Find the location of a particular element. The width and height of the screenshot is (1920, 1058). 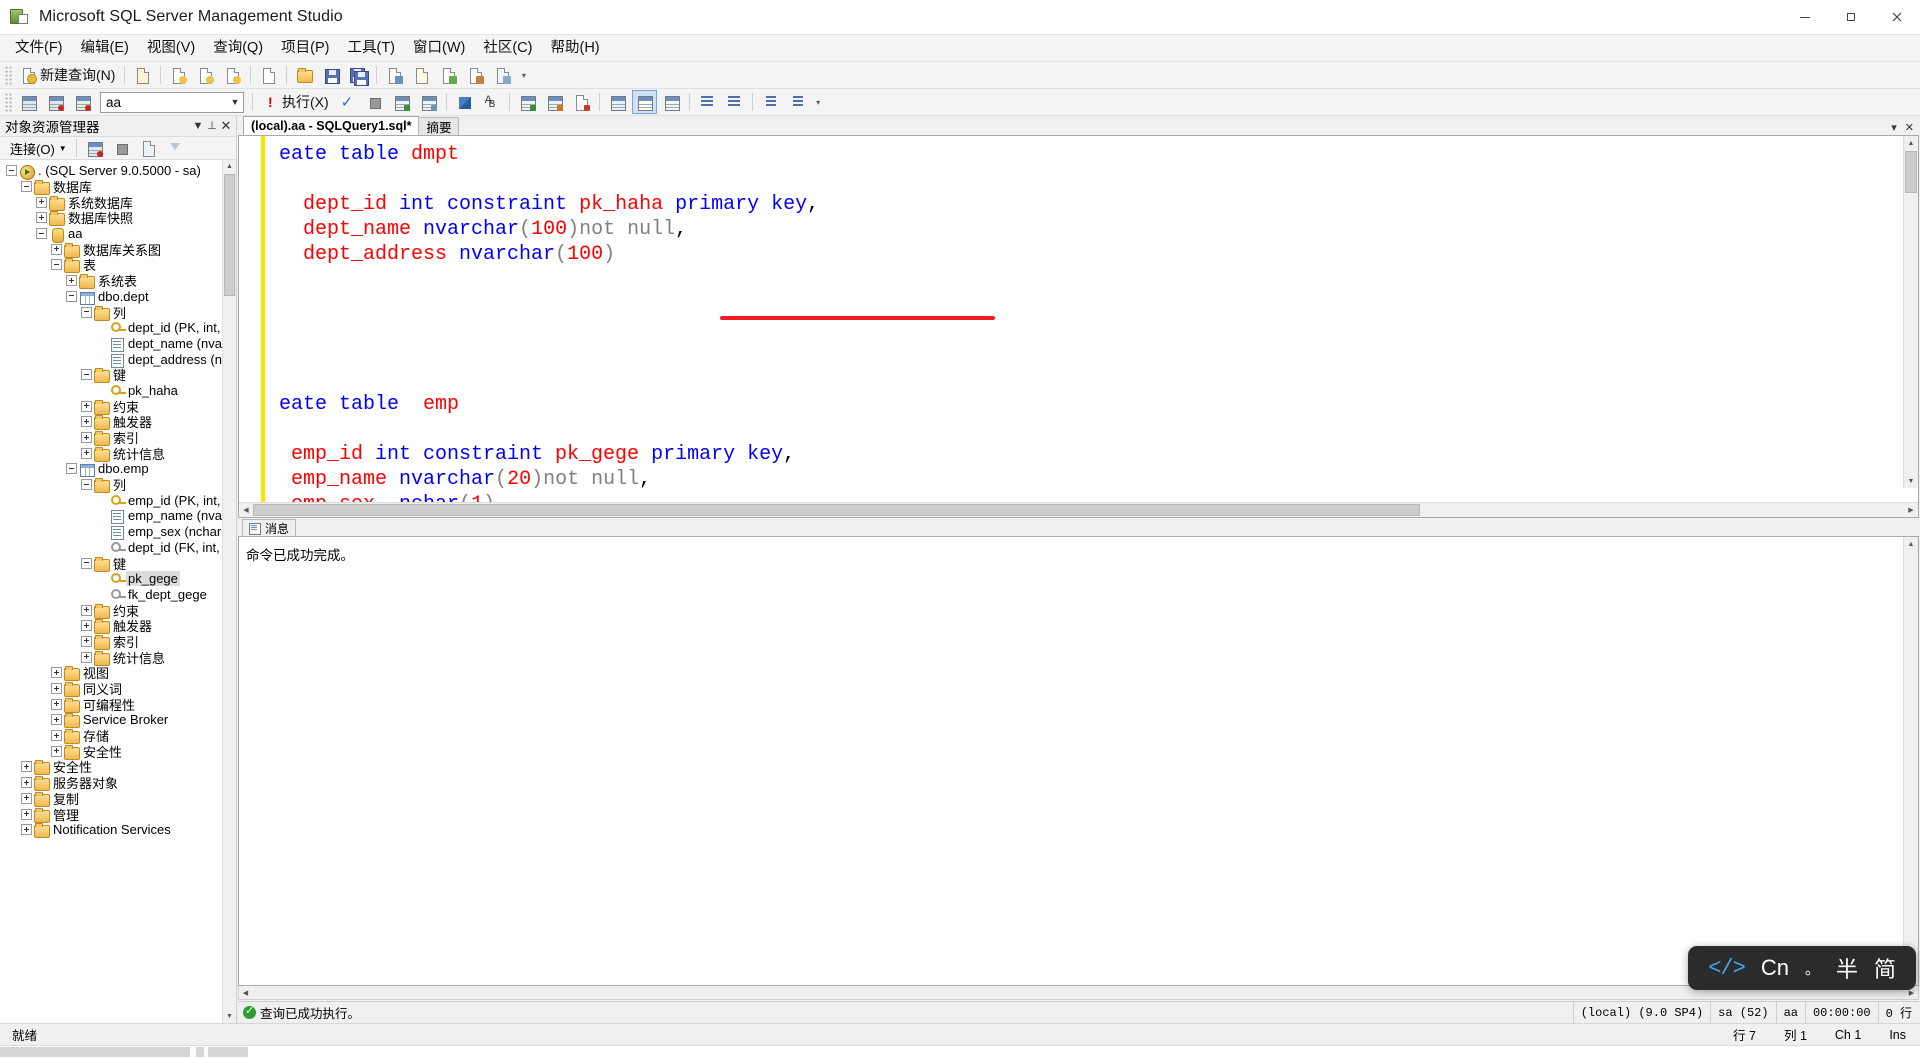

tree-node: emp_sex (nchar(1), is located at coordinates (111, 532).